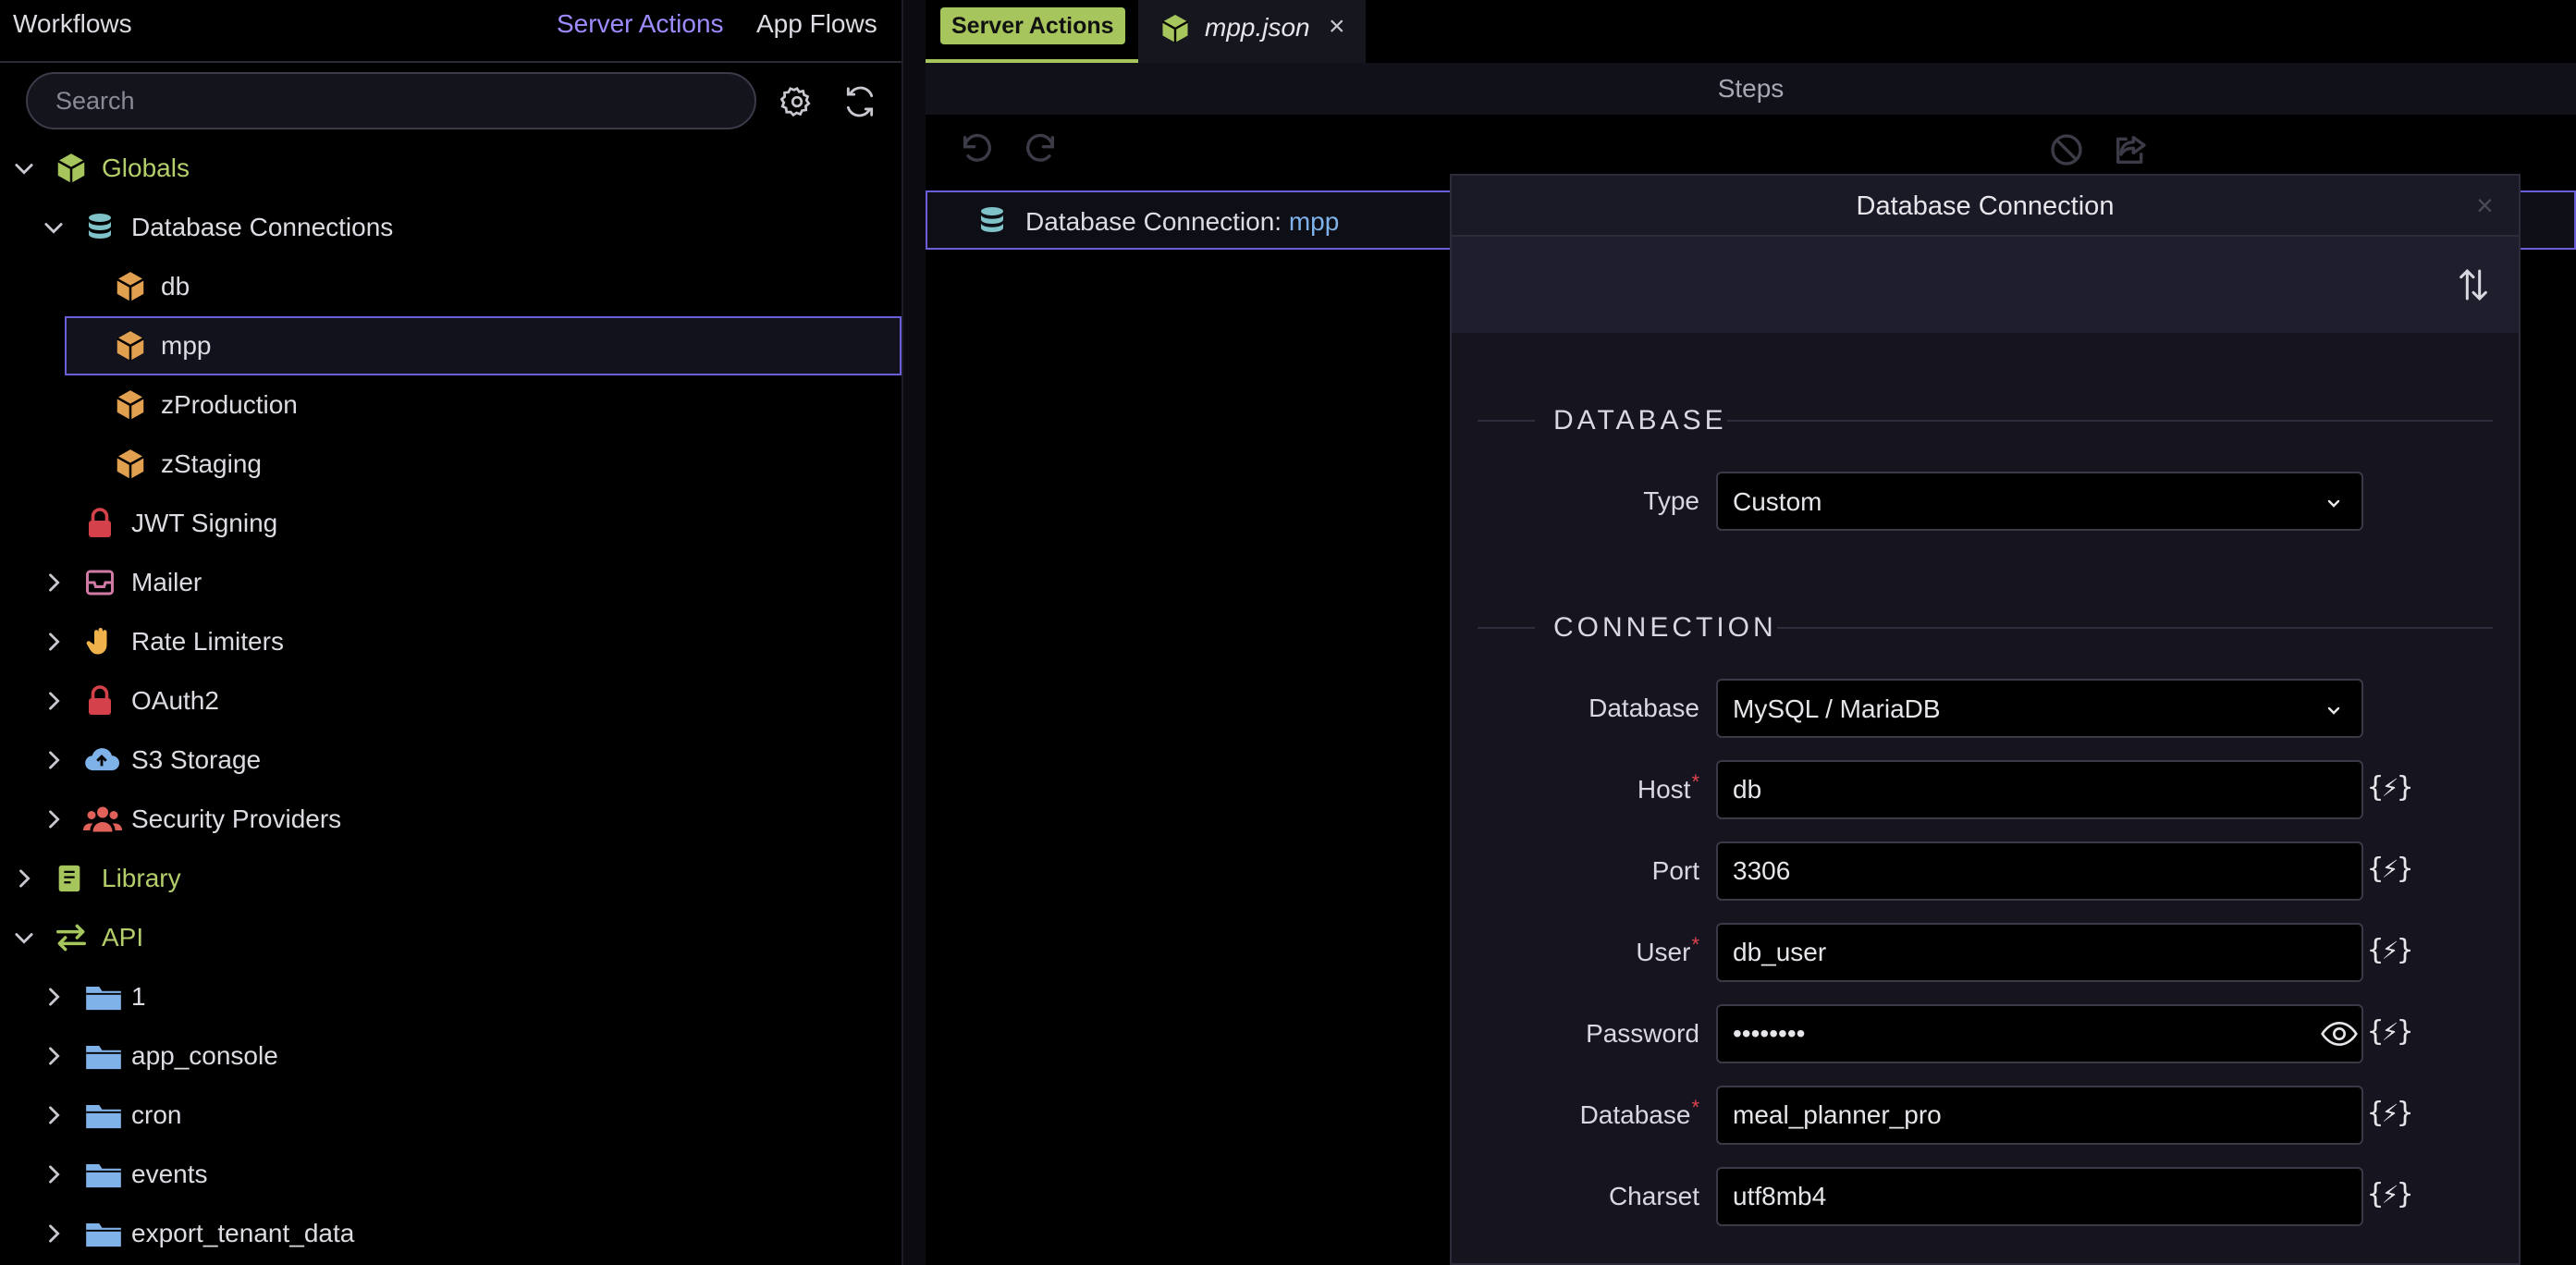  Describe the element at coordinates (451, 1174) in the screenshot. I see `tree-item: events` at that location.